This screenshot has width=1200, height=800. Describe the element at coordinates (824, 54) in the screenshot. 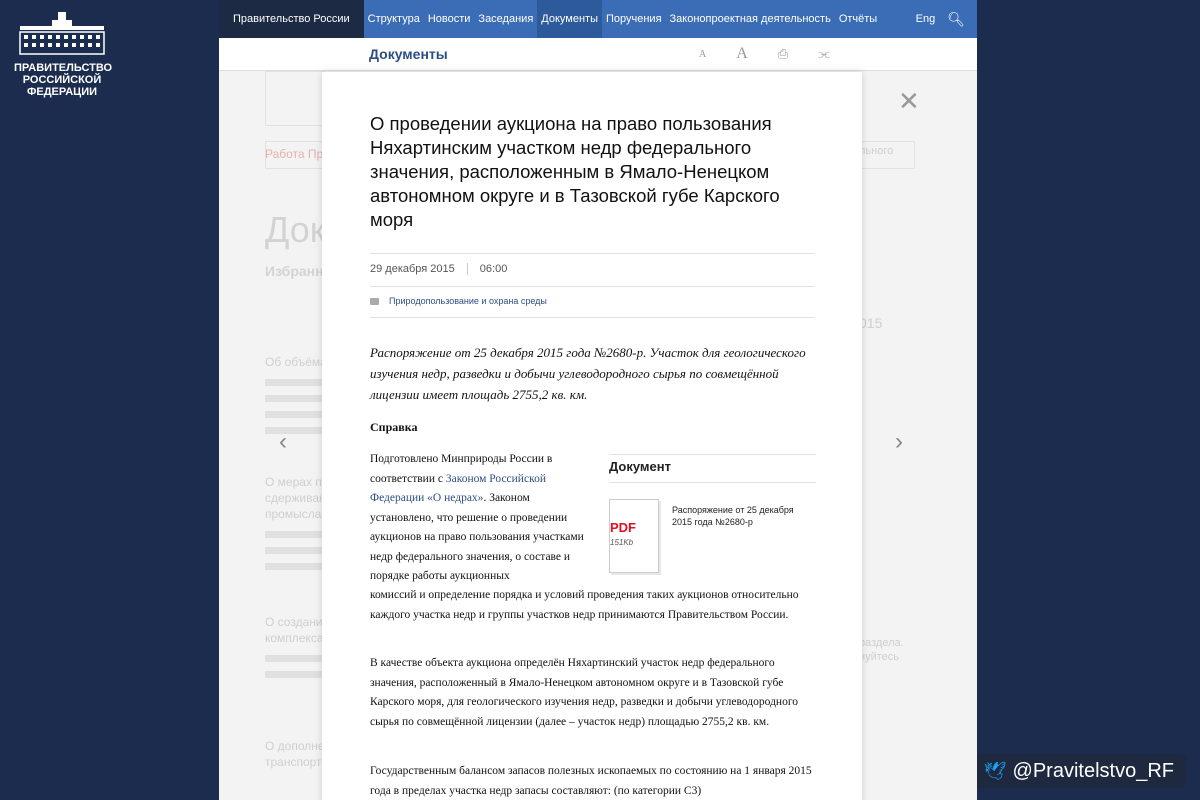

I see `share-icon: ⫘` at that location.